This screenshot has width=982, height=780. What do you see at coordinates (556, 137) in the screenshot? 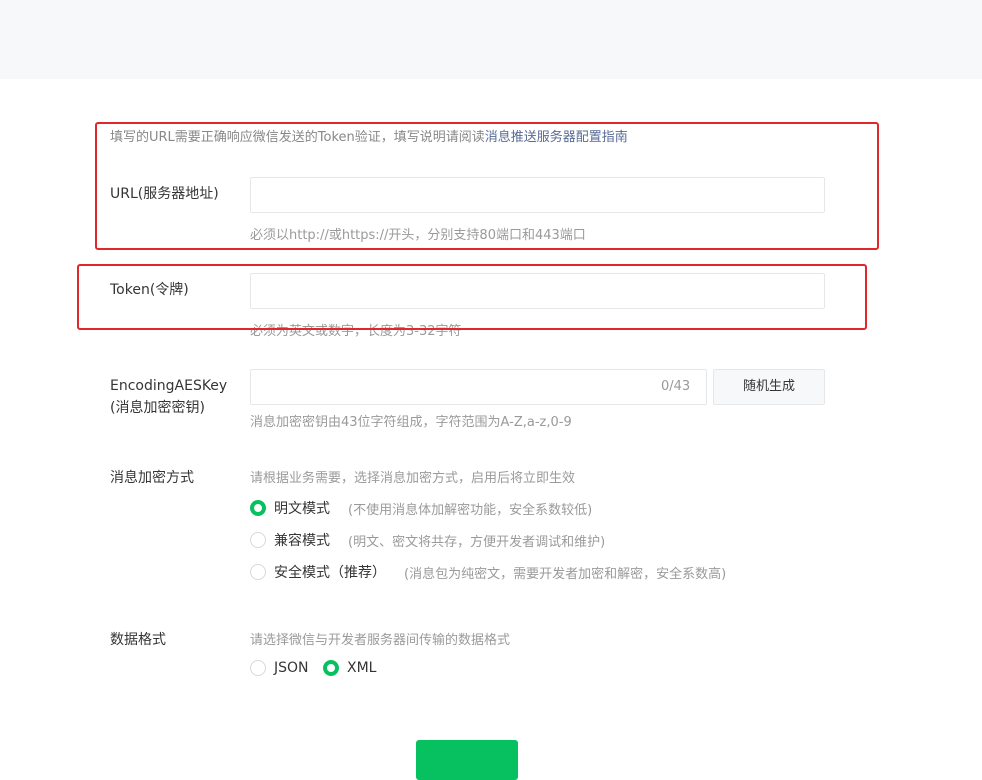
I see `config-guide-link: 消息推送服务器配置指南` at bounding box center [556, 137].